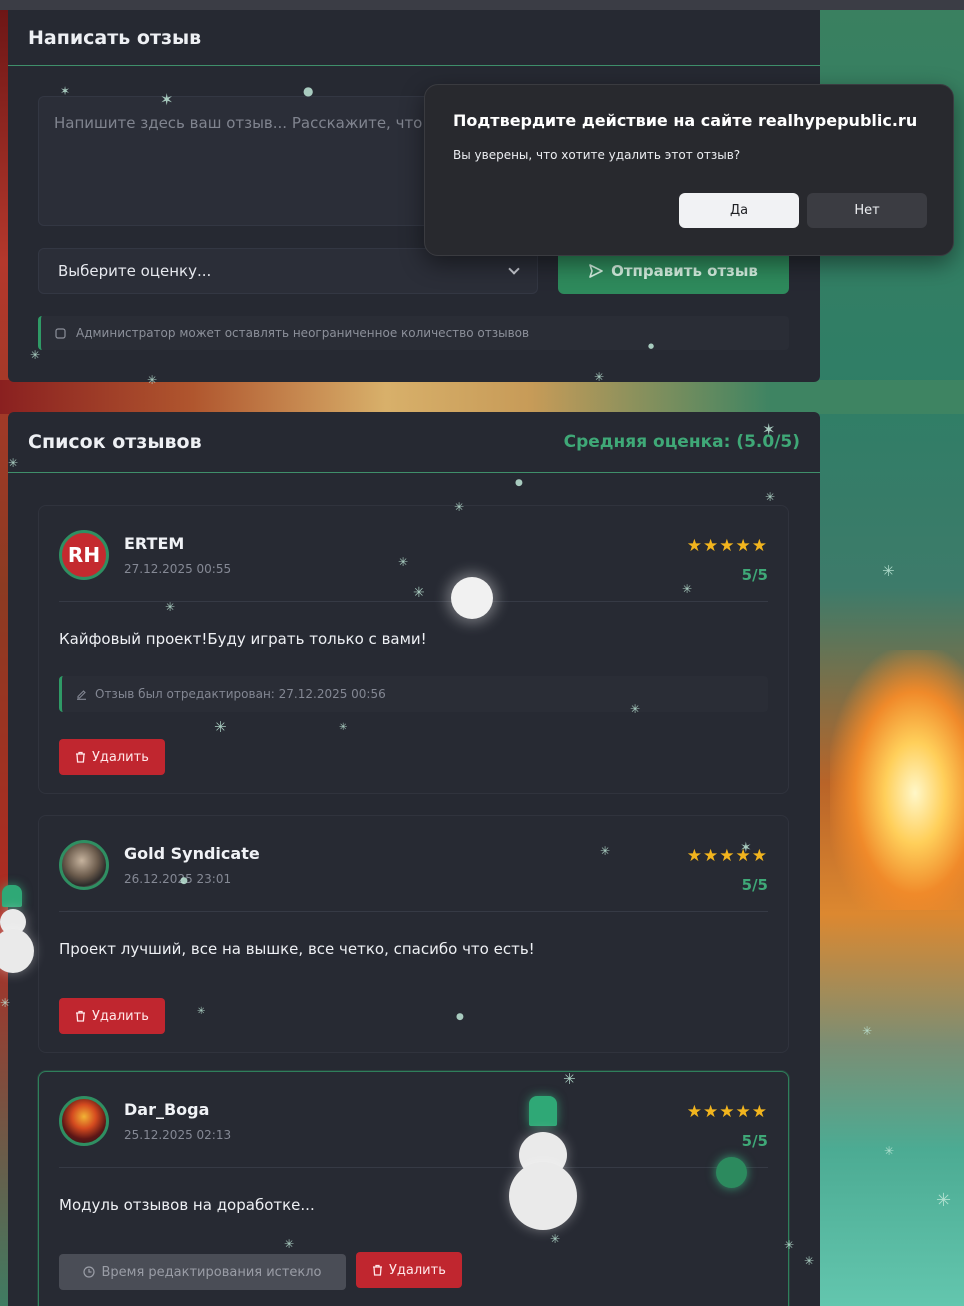  I want to click on confirm-no-label: Нет, so click(867, 210).